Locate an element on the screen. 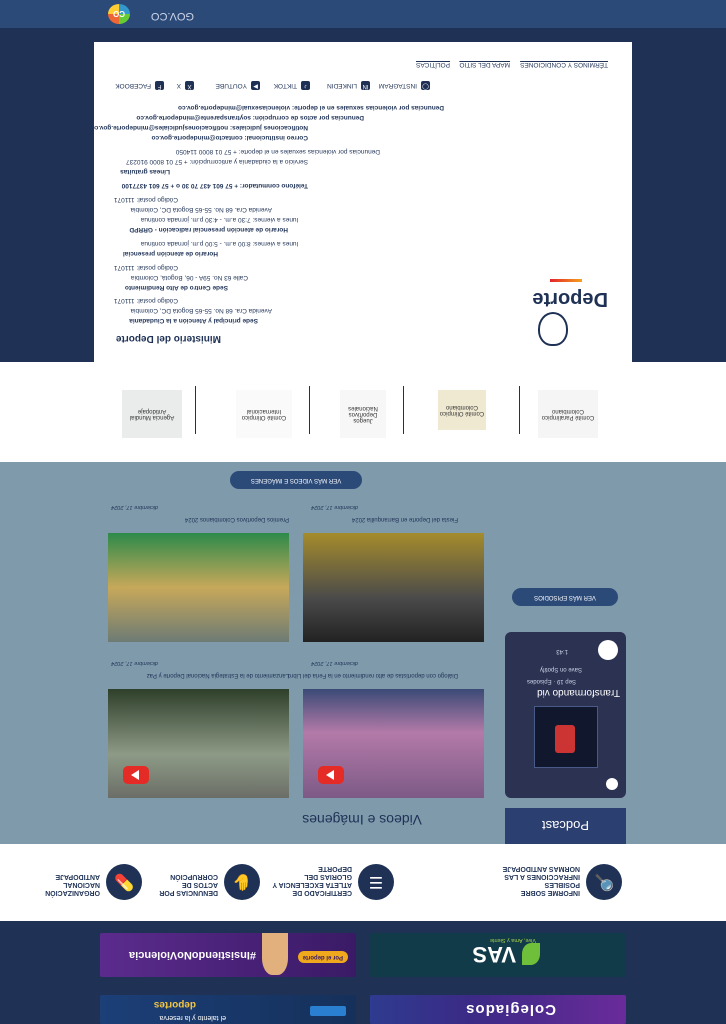 This screenshot has height=1024, width=726. partner-logo-paralimpico: Comité Paralímpico Colombiano is located at coordinates (568, 414).